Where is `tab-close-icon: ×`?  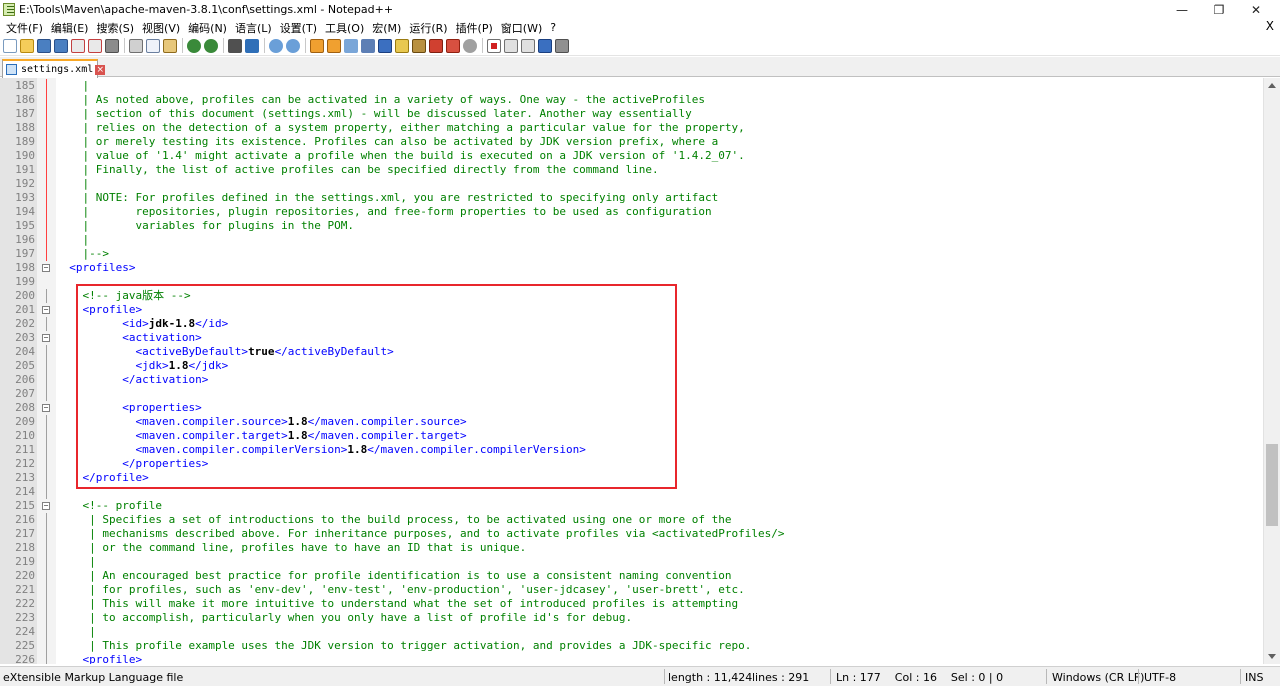
tab-close-icon: × is located at coordinates (100, 69).